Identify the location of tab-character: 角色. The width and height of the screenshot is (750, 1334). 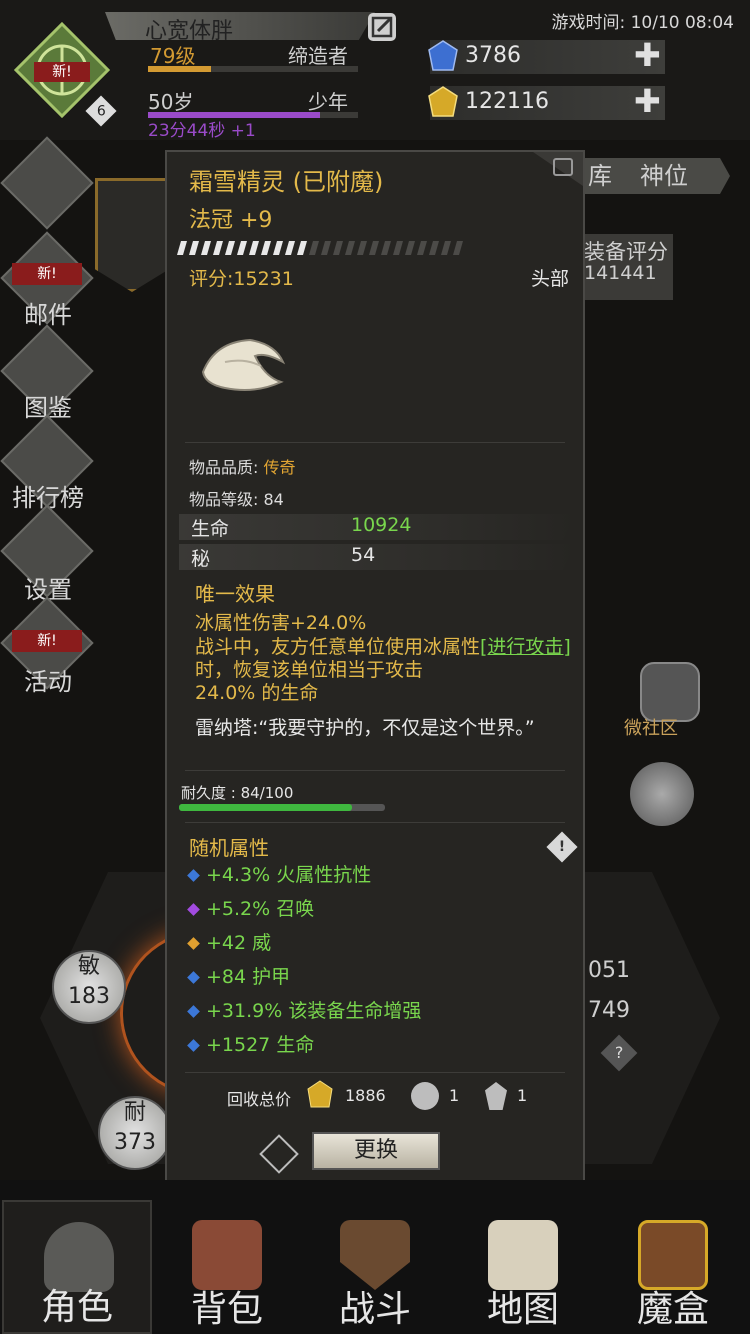
(77, 1267).